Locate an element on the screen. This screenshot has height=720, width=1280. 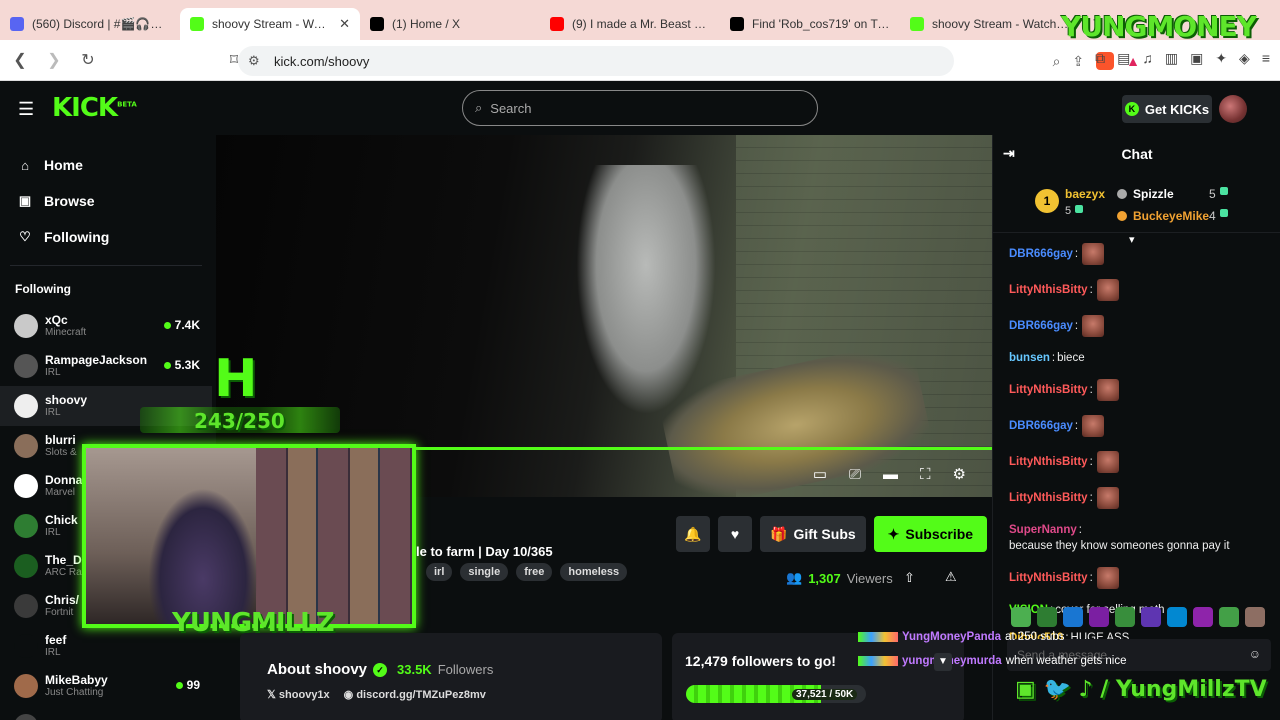
subscribe-label: Subscribe is located at coordinates (939, 534).